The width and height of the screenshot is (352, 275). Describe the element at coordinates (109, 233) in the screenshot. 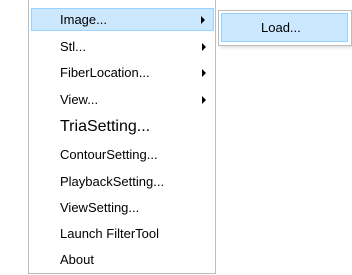

I see `menu-item-label: Launch FilterTool` at that location.